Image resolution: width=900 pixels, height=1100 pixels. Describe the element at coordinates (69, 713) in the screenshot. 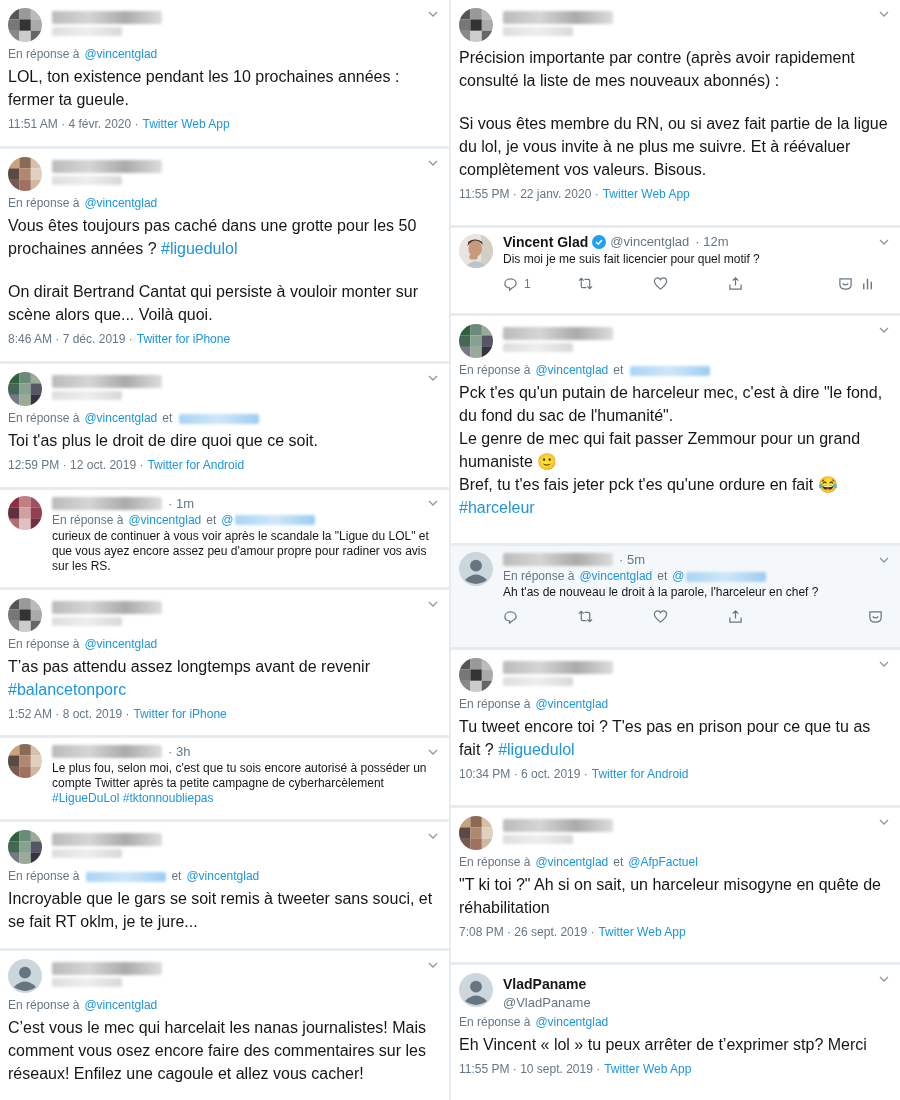

I see `tweet-timestamp: 1:52 AM · 8 oct. 2019 ·` at that location.